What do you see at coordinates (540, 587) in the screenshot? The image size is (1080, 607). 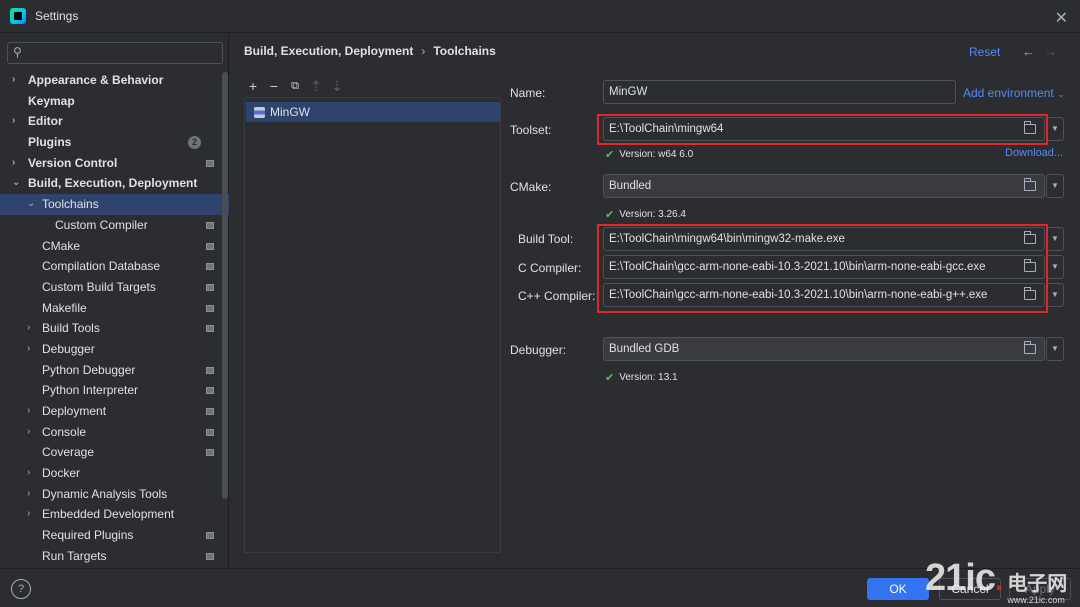 I see `dialog-footer: ? OK Cancel Apply` at bounding box center [540, 587].